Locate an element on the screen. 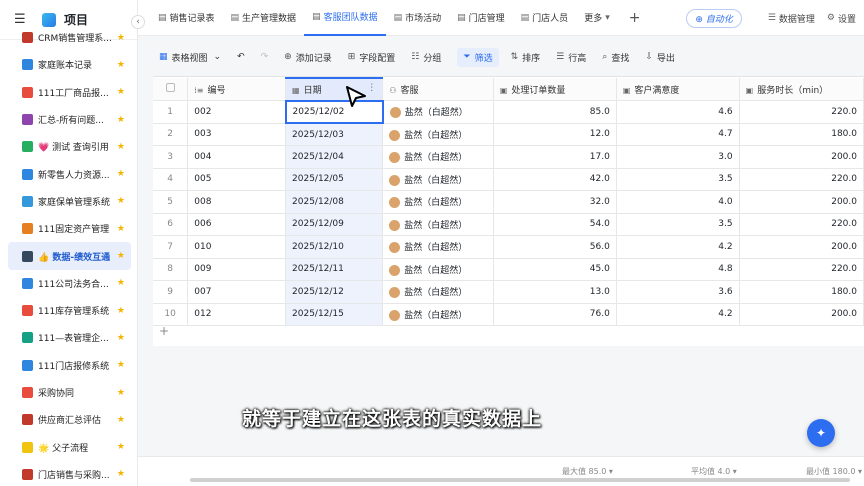 This screenshot has height=486, width=864. row-number: 1 is located at coordinates (171, 112).